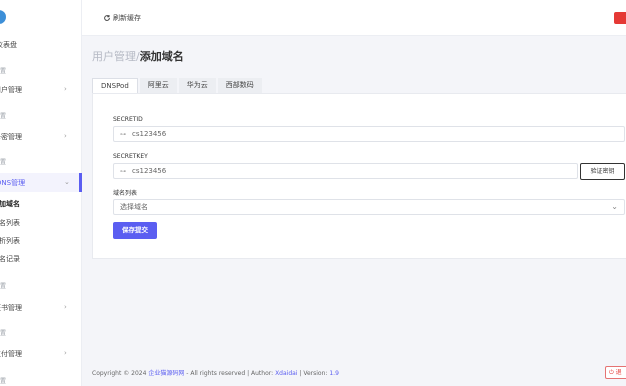 The width and height of the screenshot is (626, 386). What do you see at coordinates (135, 230) in the screenshot?
I see `save-submit-button: 保存提交` at bounding box center [135, 230].